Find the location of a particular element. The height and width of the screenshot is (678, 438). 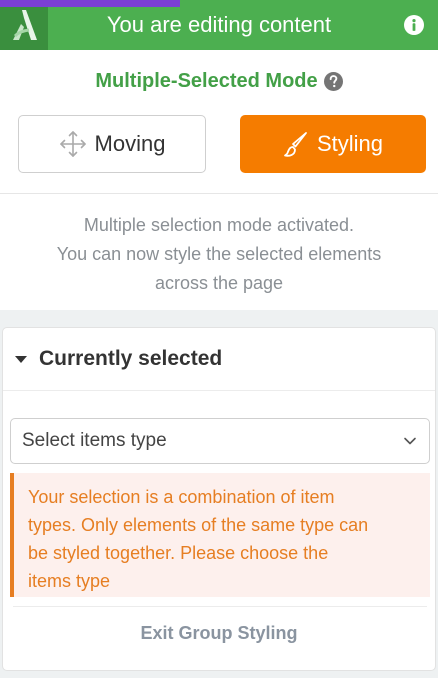

styling-button: Styling is located at coordinates (333, 144).